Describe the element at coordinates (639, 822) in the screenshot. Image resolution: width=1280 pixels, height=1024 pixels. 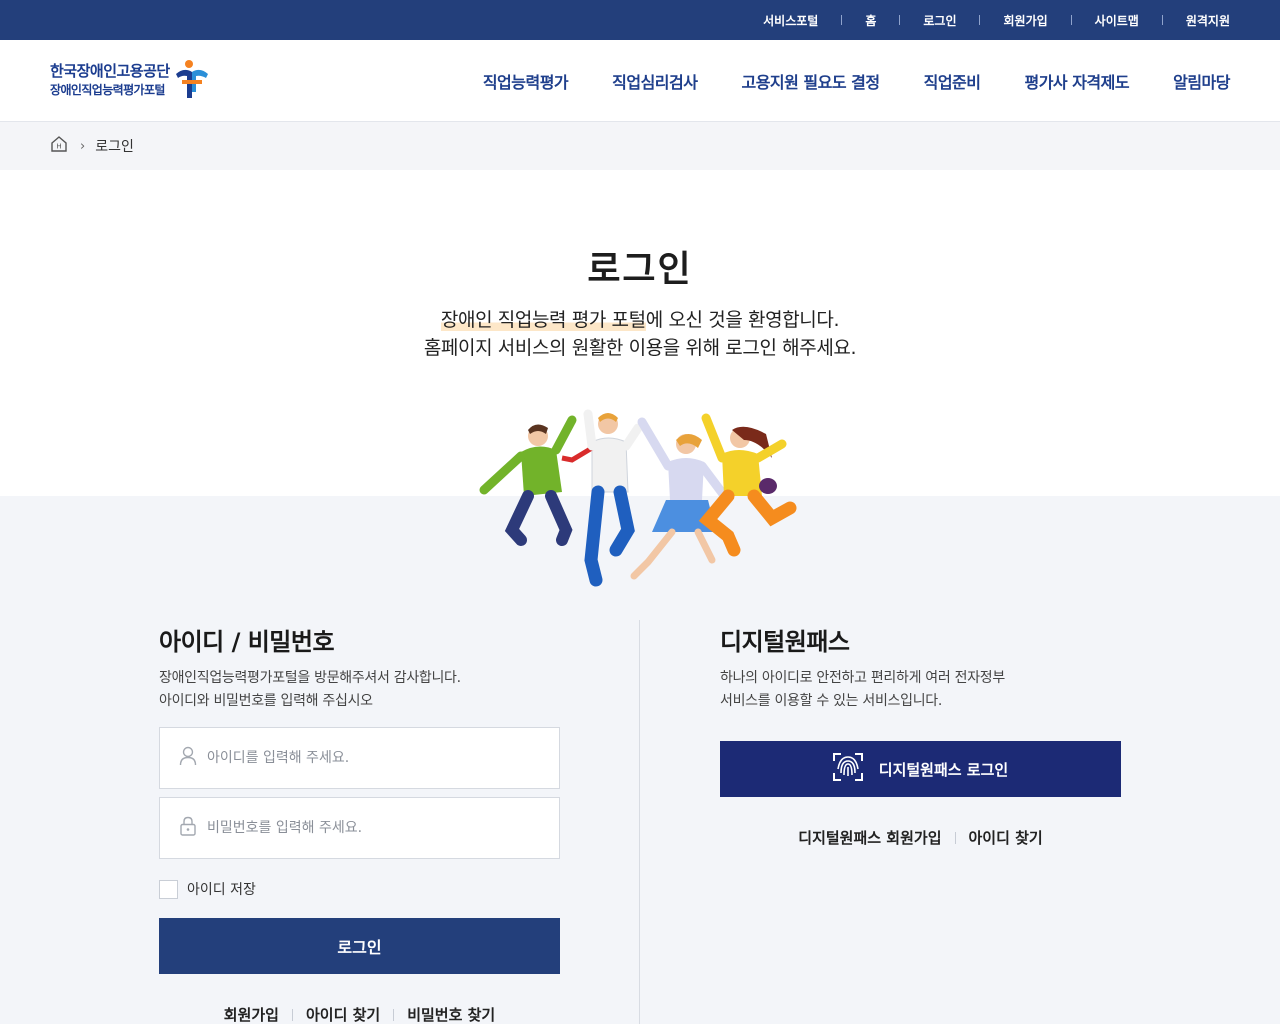
I see `panel-divider` at that location.